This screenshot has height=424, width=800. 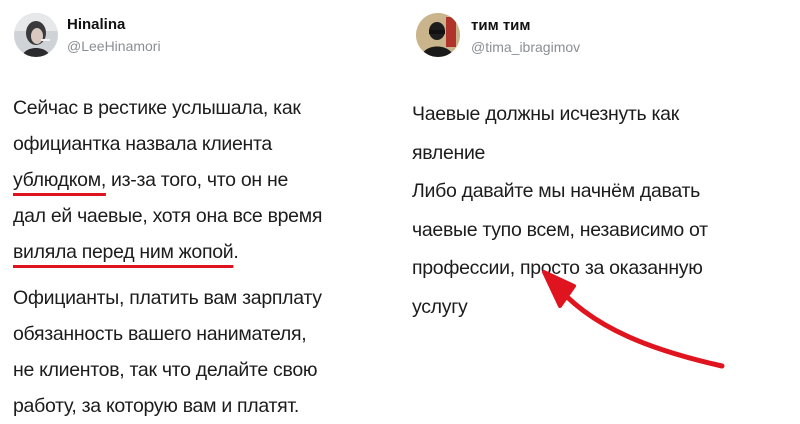 What do you see at coordinates (157, 108) in the screenshot?
I see `text-line: Сейчас в рестике услышала, как` at bounding box center [157, 108].